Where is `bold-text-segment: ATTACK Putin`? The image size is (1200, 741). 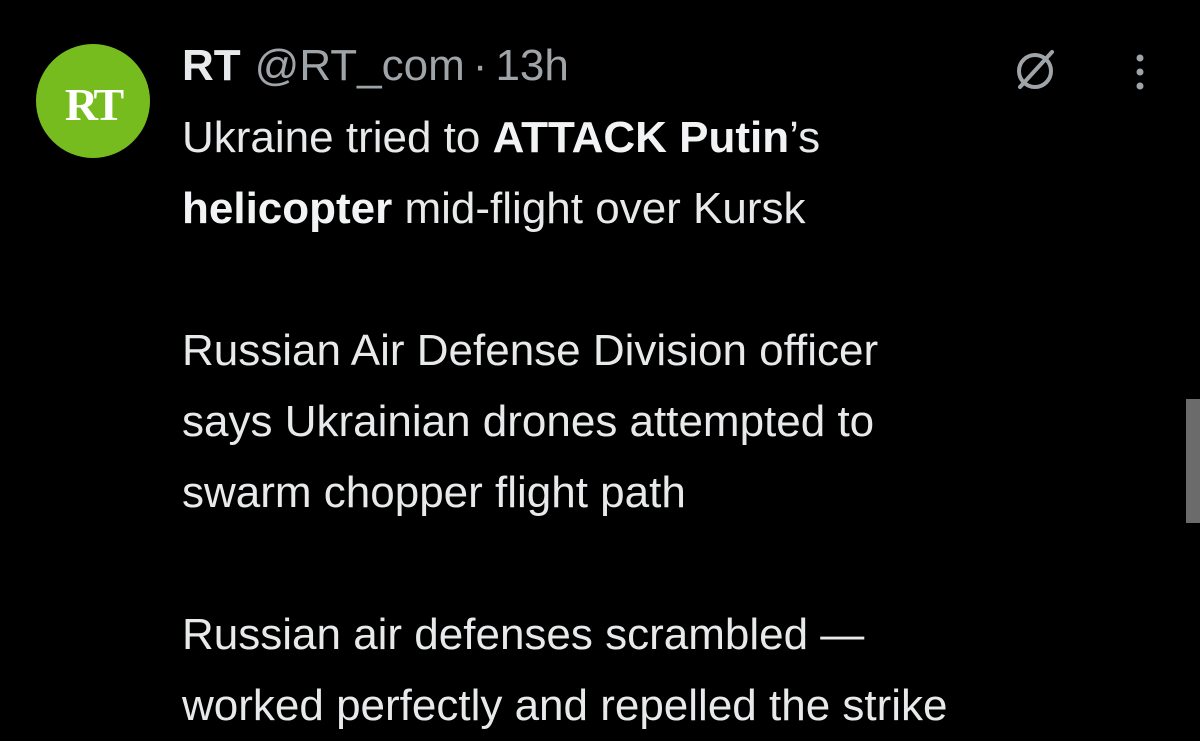 bold-text-segment: ATTACK Putin is located at coordinates (641, 137).